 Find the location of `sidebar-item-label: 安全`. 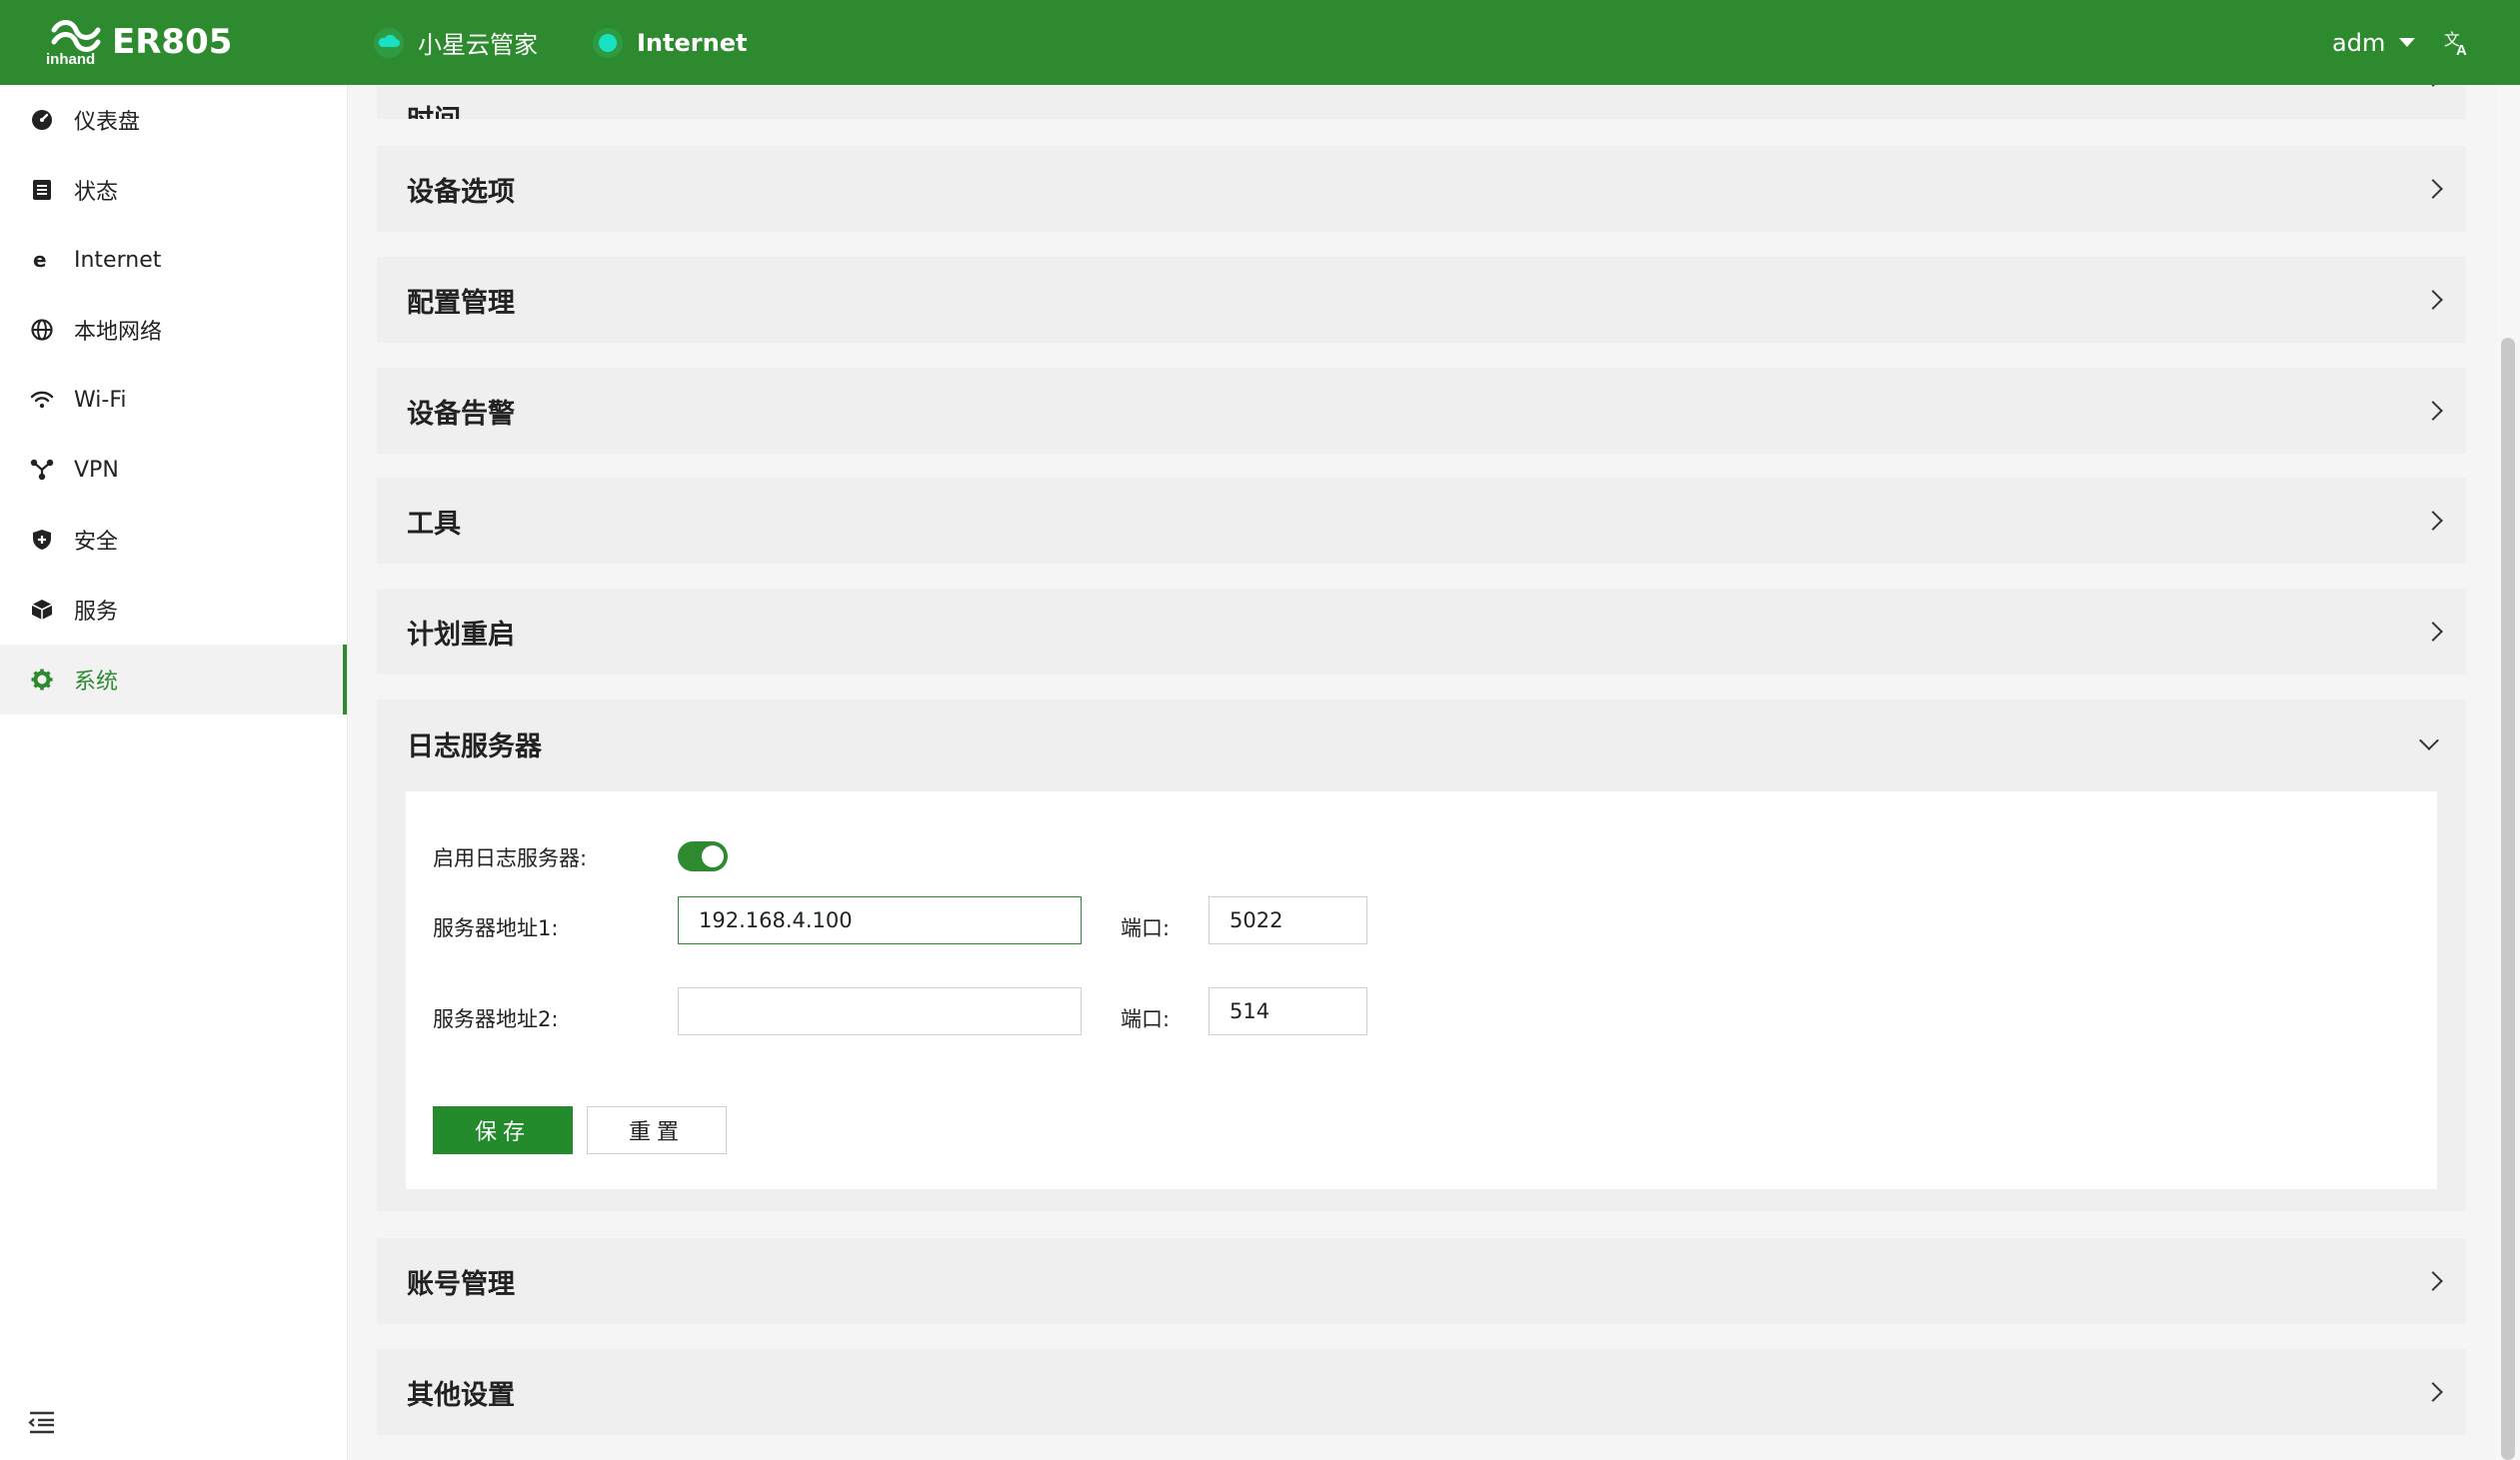

sidebar-item-label: 安全 is located at coordinates (96, 542).